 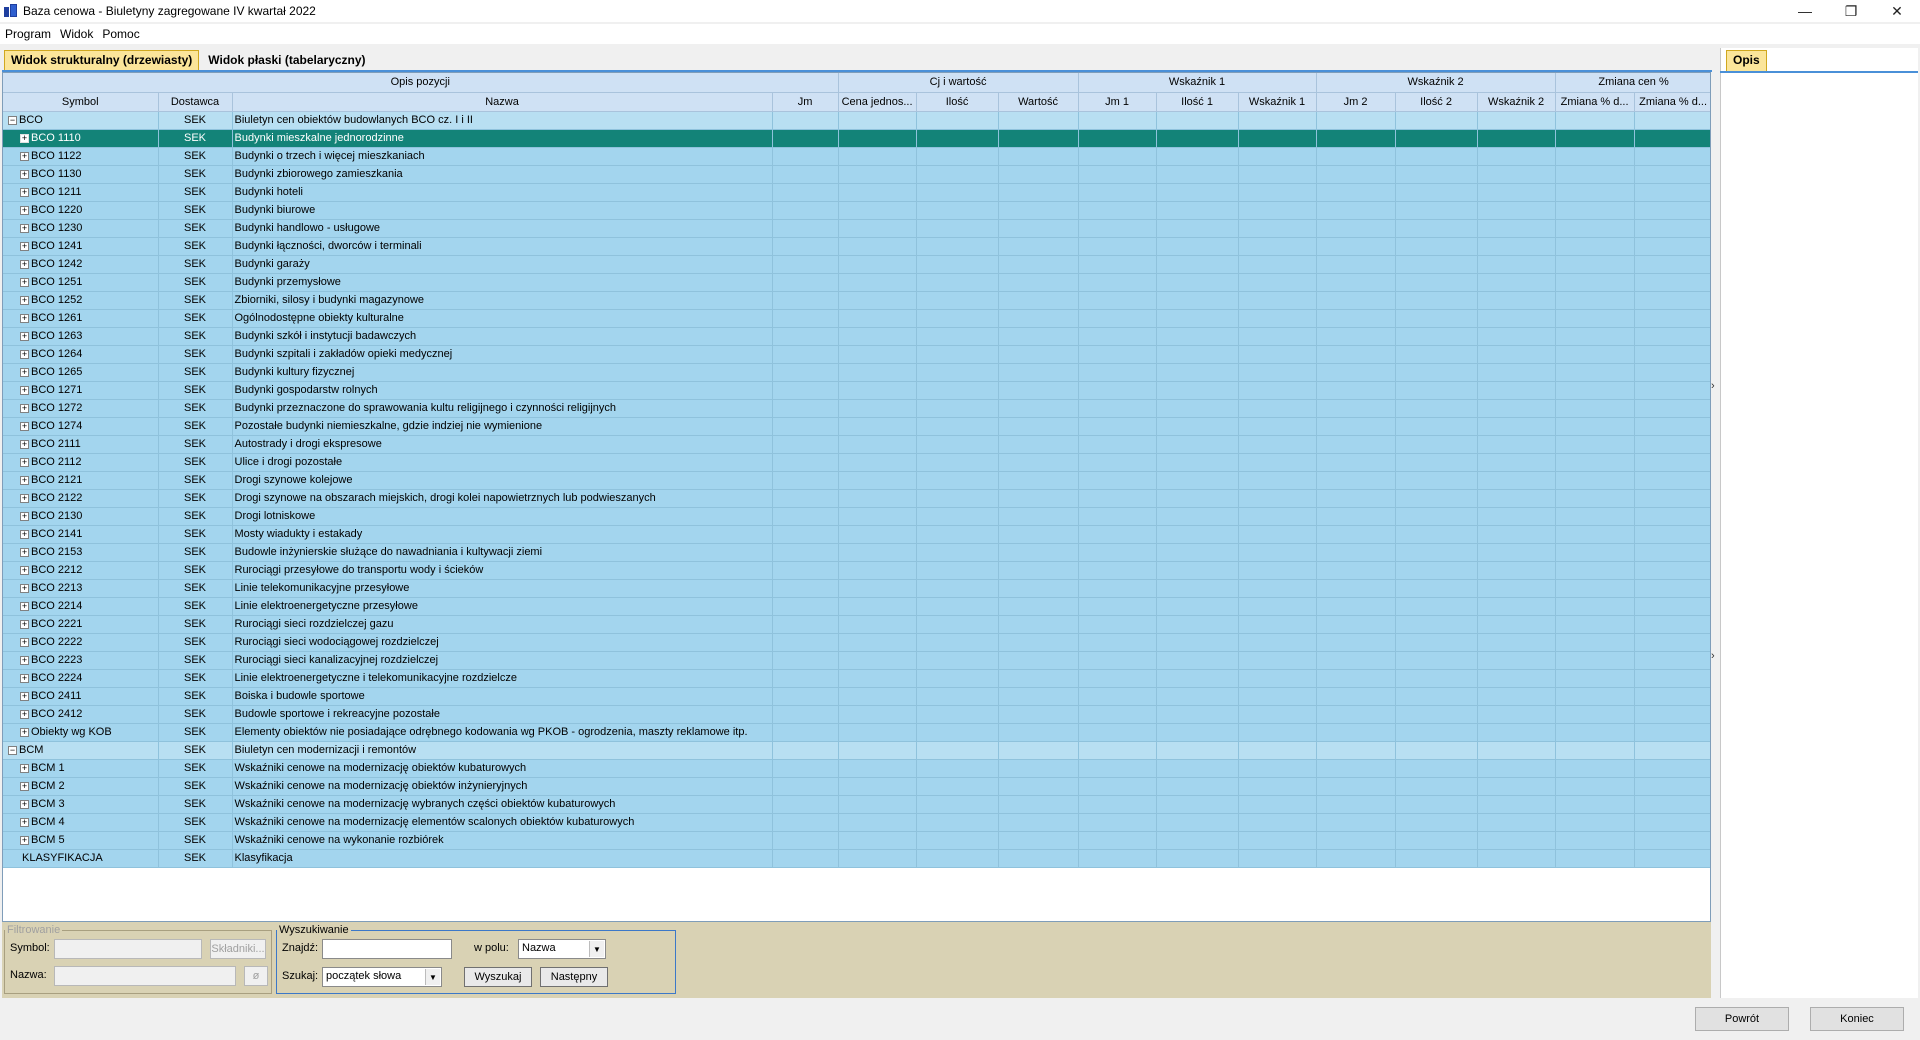 I want to click on cell-symbol: + BCO 1261, so click(x=81, y=318).